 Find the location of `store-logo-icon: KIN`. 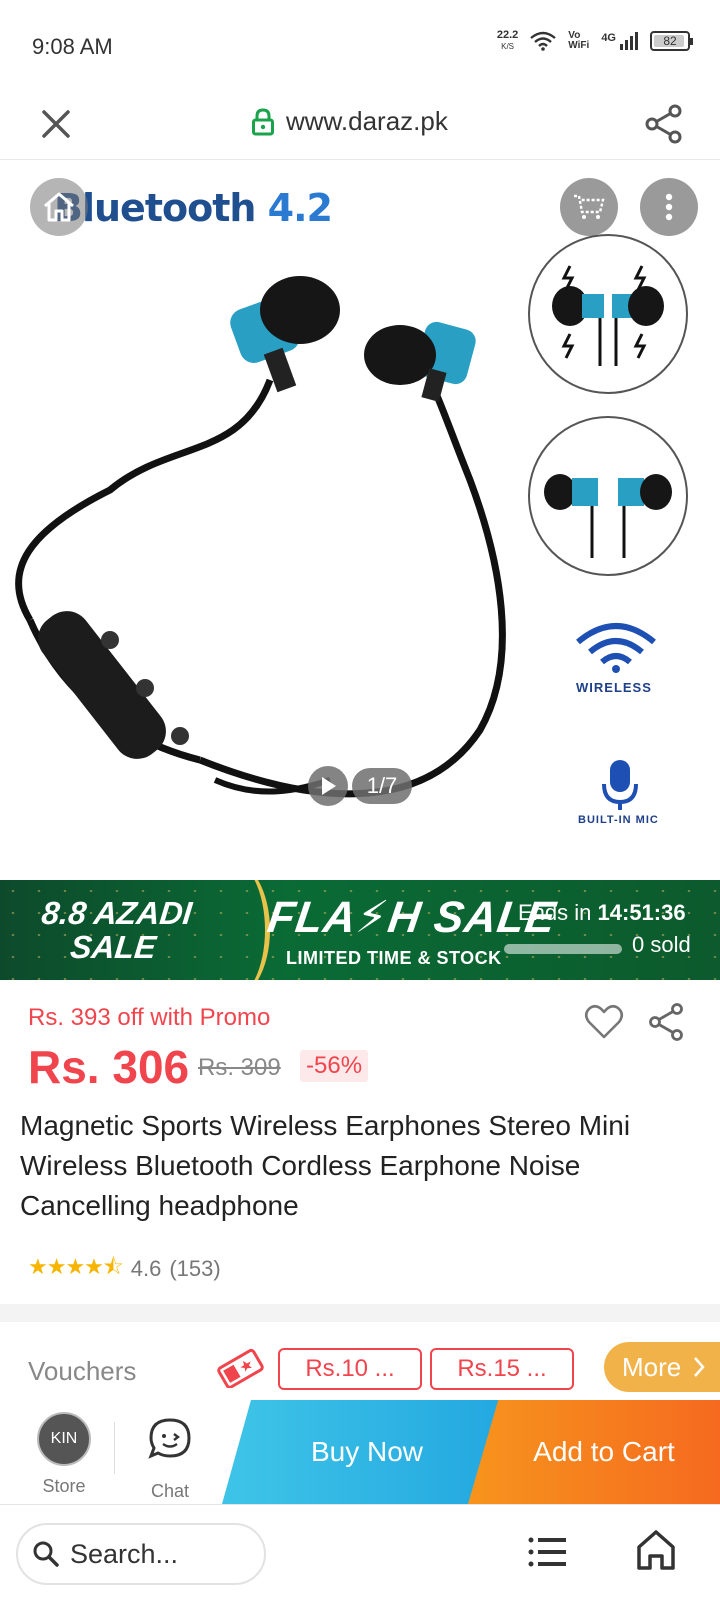

store-logo-icon: KIN is located at coordinates (64, 1439).